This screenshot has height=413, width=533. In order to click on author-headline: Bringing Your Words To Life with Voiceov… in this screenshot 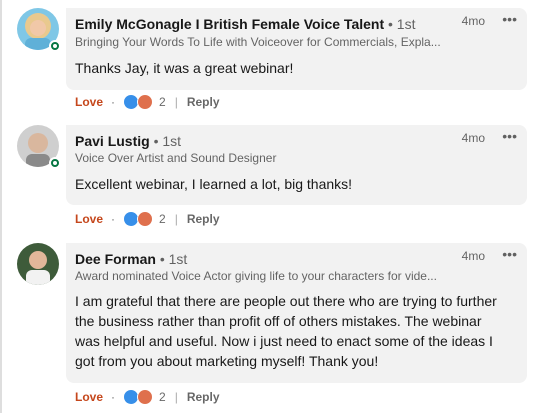, I will do `click(258, 42)`.